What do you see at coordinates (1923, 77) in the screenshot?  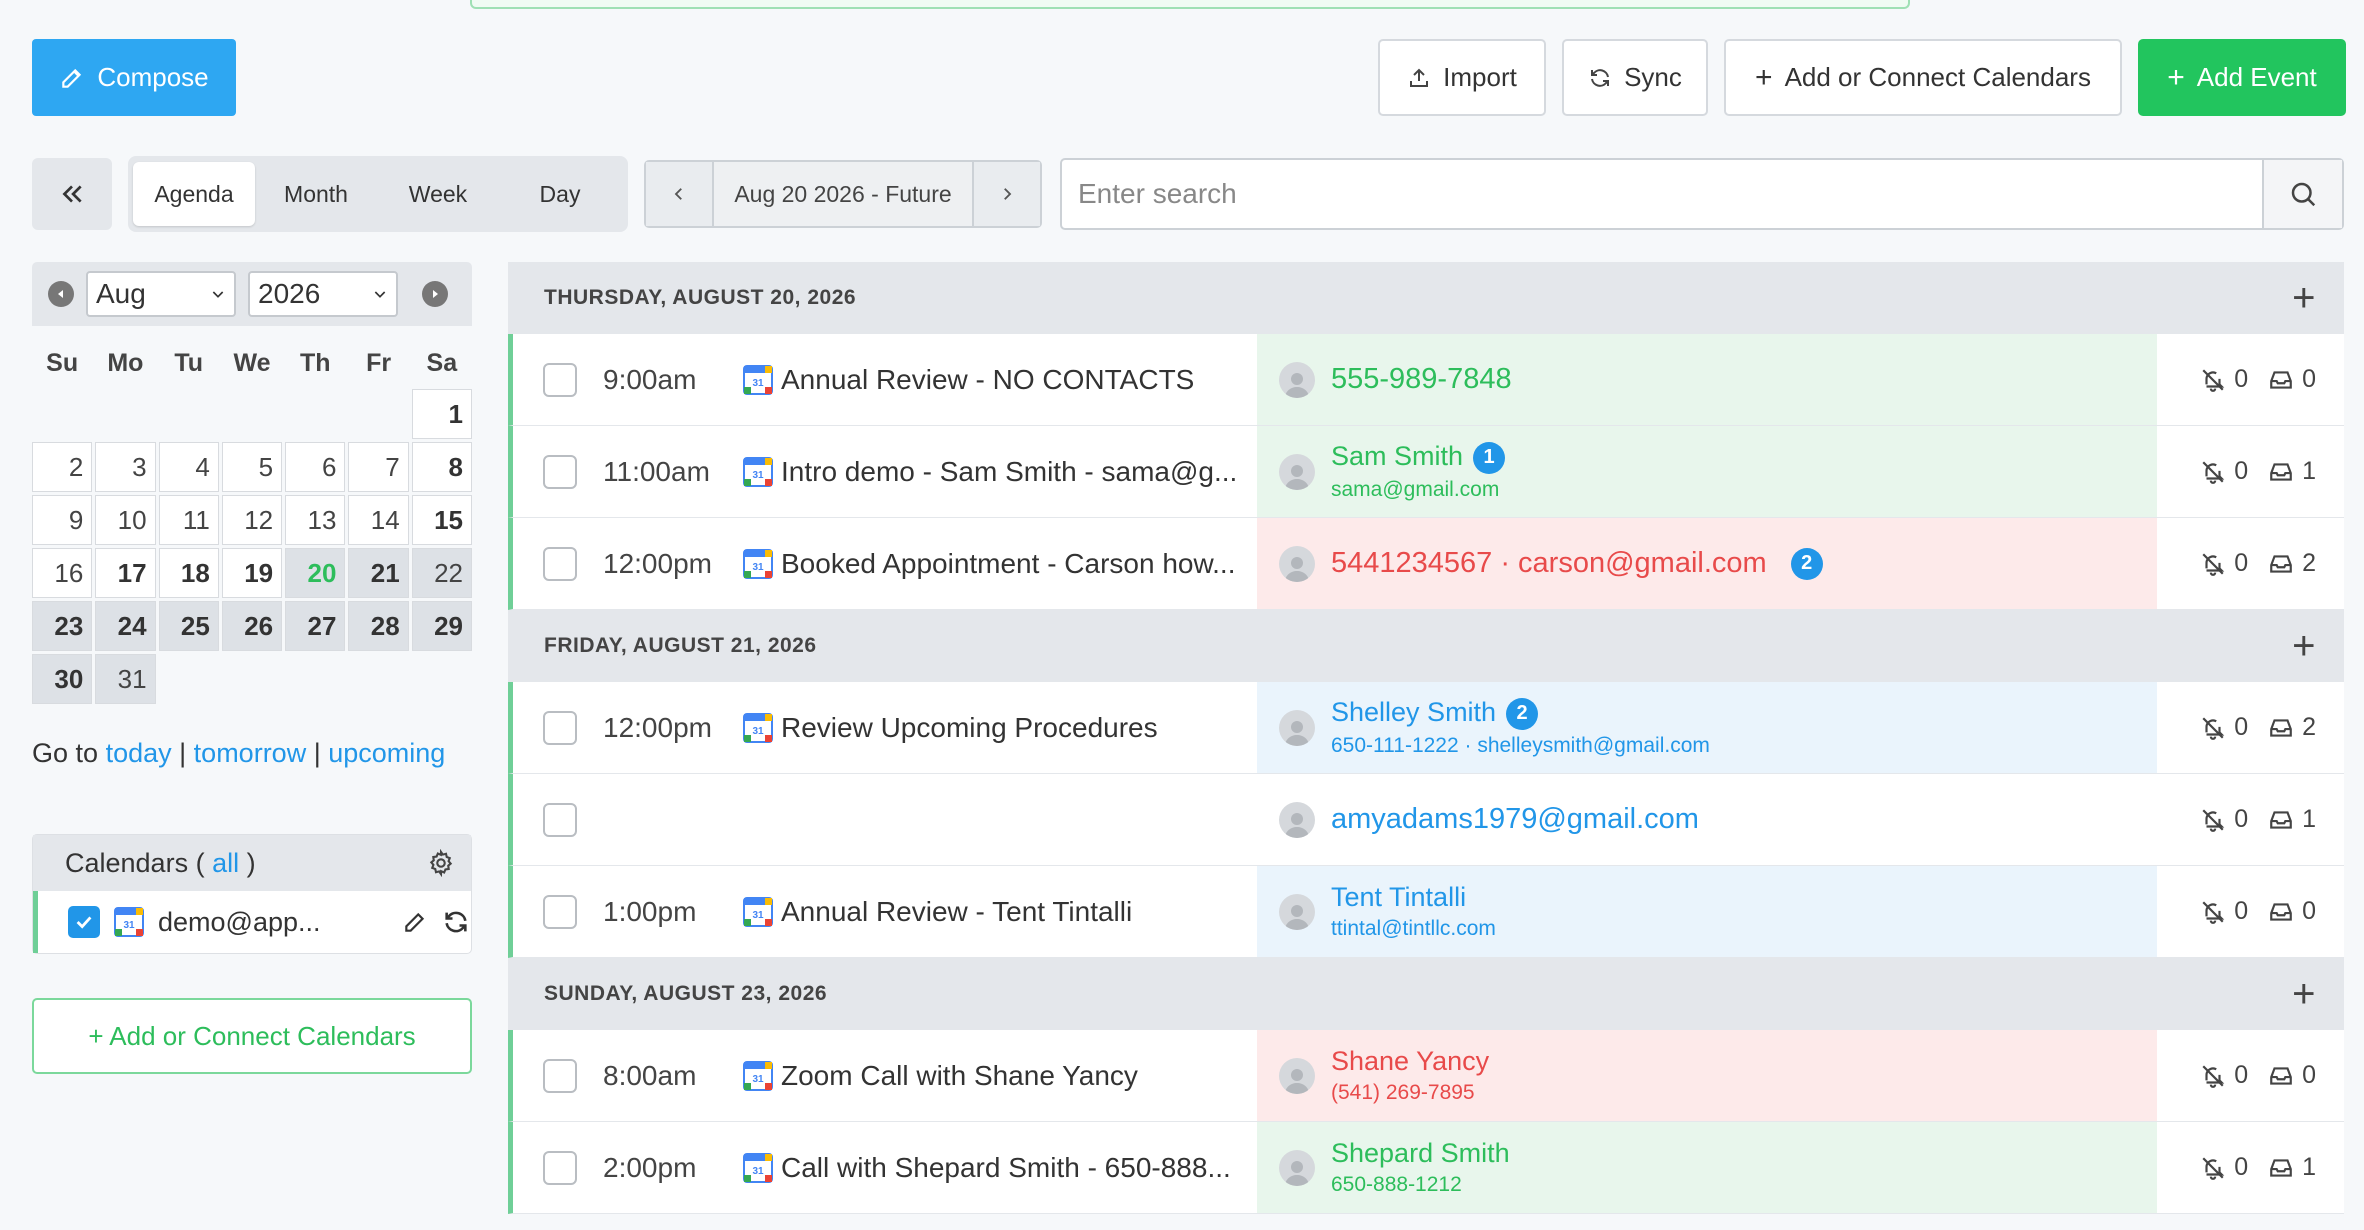 I see `add-connect-calendars-button: + Add or Connect Calendars` at bounding box center [1923, 77].